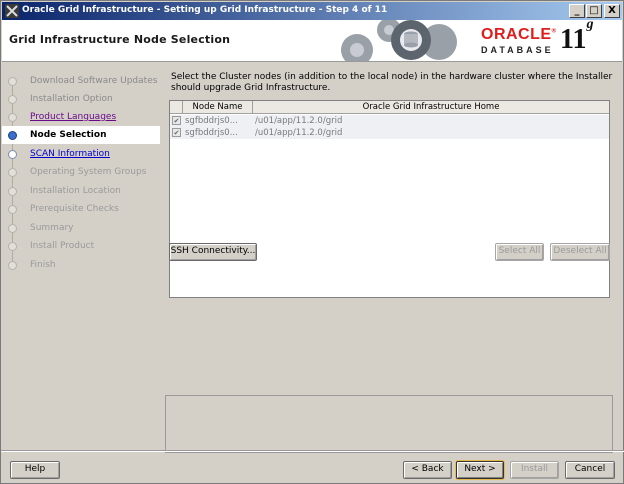 The height and width of the screenshot is (484, 624). I want to click on close-button: X, so click(612, 11).